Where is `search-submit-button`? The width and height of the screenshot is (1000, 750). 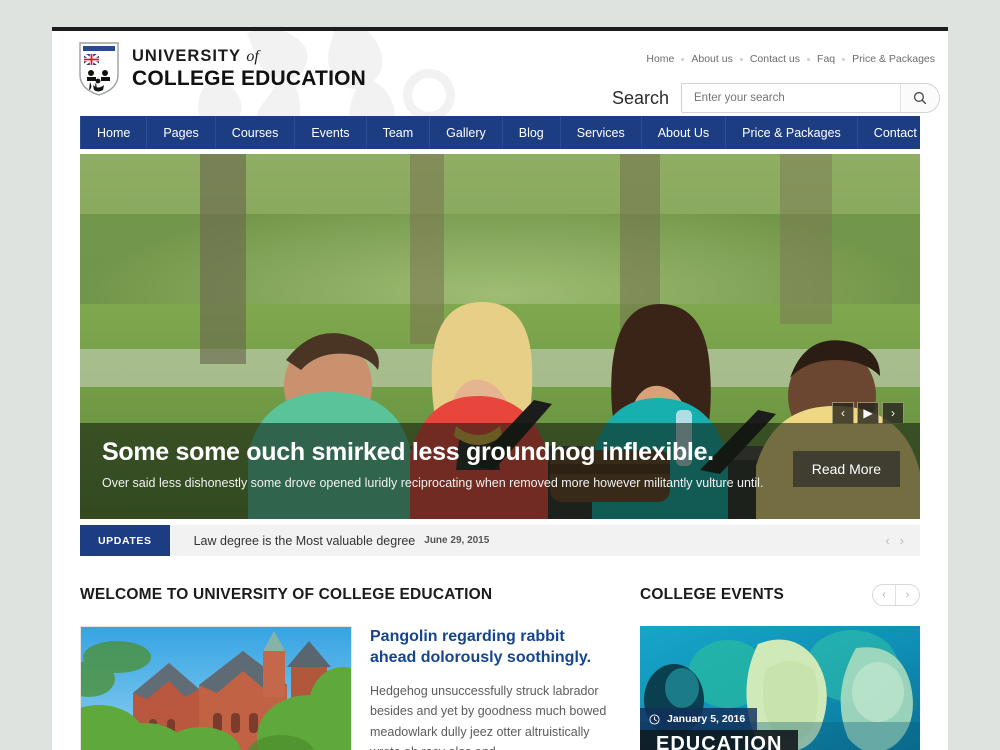 search-submit-button is located at coordinates (919, 98).